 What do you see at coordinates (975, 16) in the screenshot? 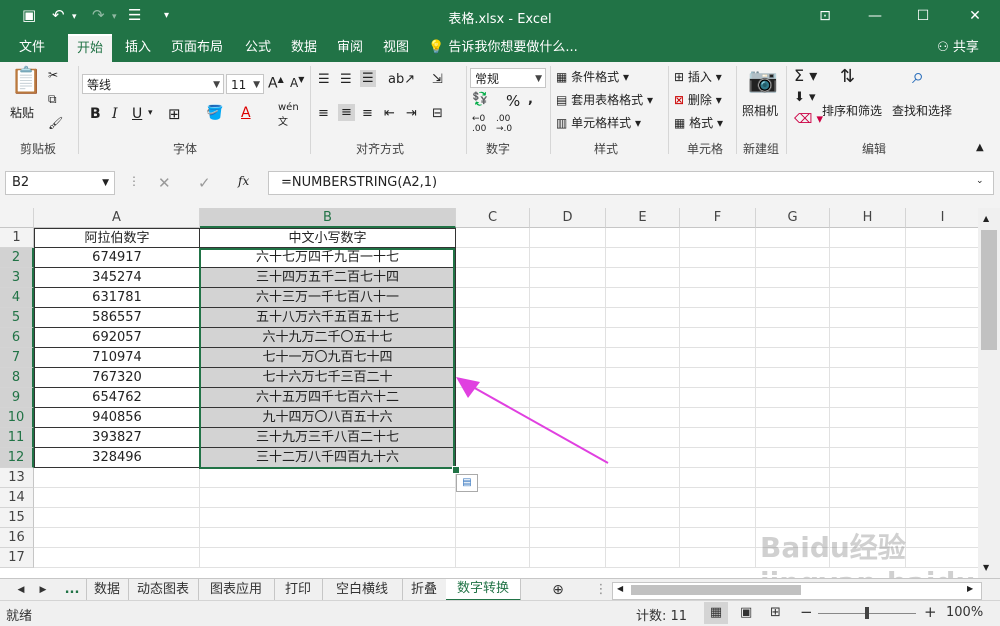
I see `close-button: ✕` at bounding box center [975, 16].